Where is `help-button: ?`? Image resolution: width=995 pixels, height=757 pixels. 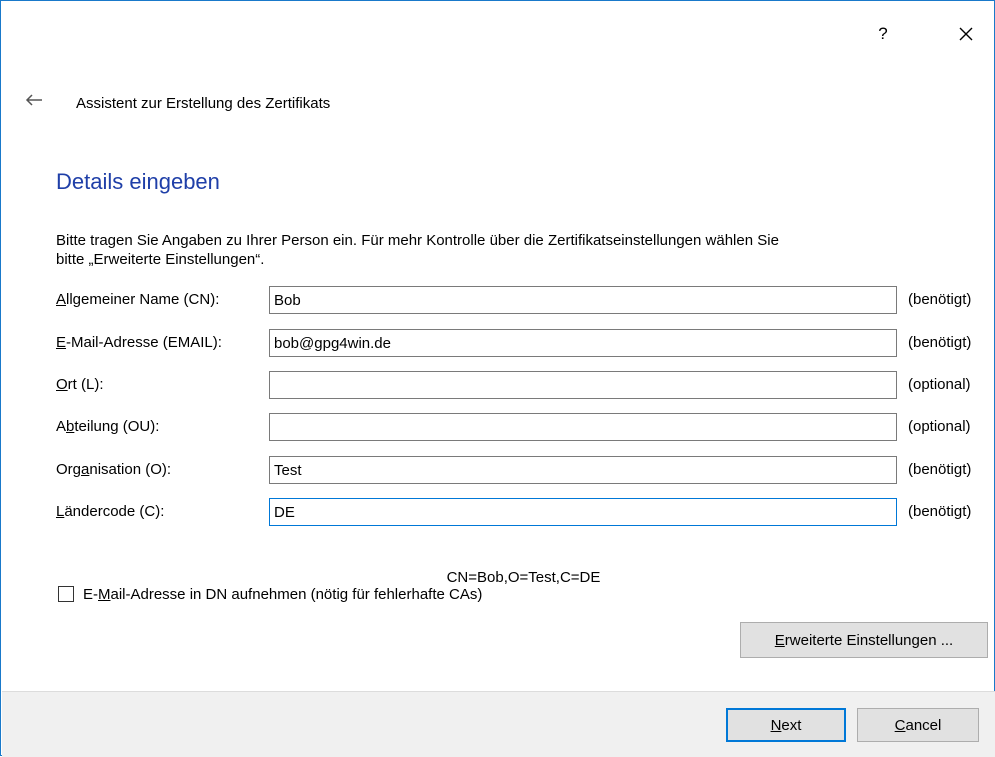 help-button: ? is located at coordinates (883, 34).